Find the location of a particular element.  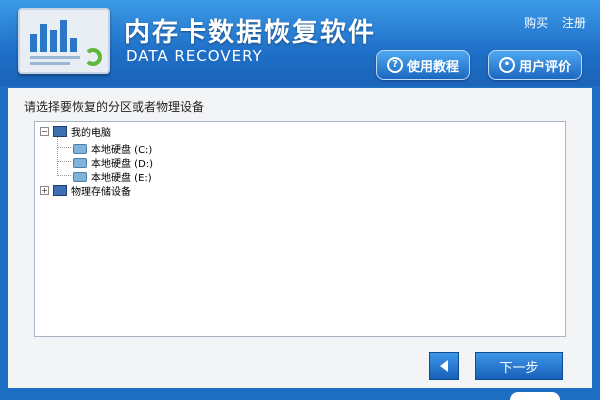

tree-node-computer: − 我的电脑 is located at coordinates (75, 131).